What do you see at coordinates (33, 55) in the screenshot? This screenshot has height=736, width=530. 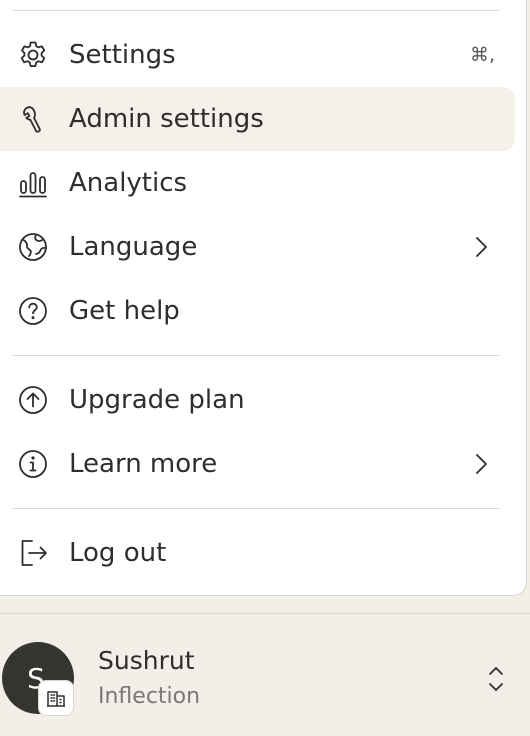 I see `gear-icon` at bounding box center [33, 55].